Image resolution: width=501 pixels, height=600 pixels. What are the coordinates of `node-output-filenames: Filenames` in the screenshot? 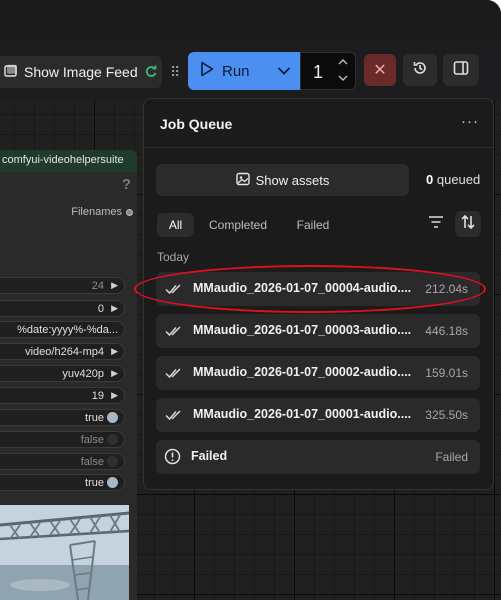 It's located at (102, 212).